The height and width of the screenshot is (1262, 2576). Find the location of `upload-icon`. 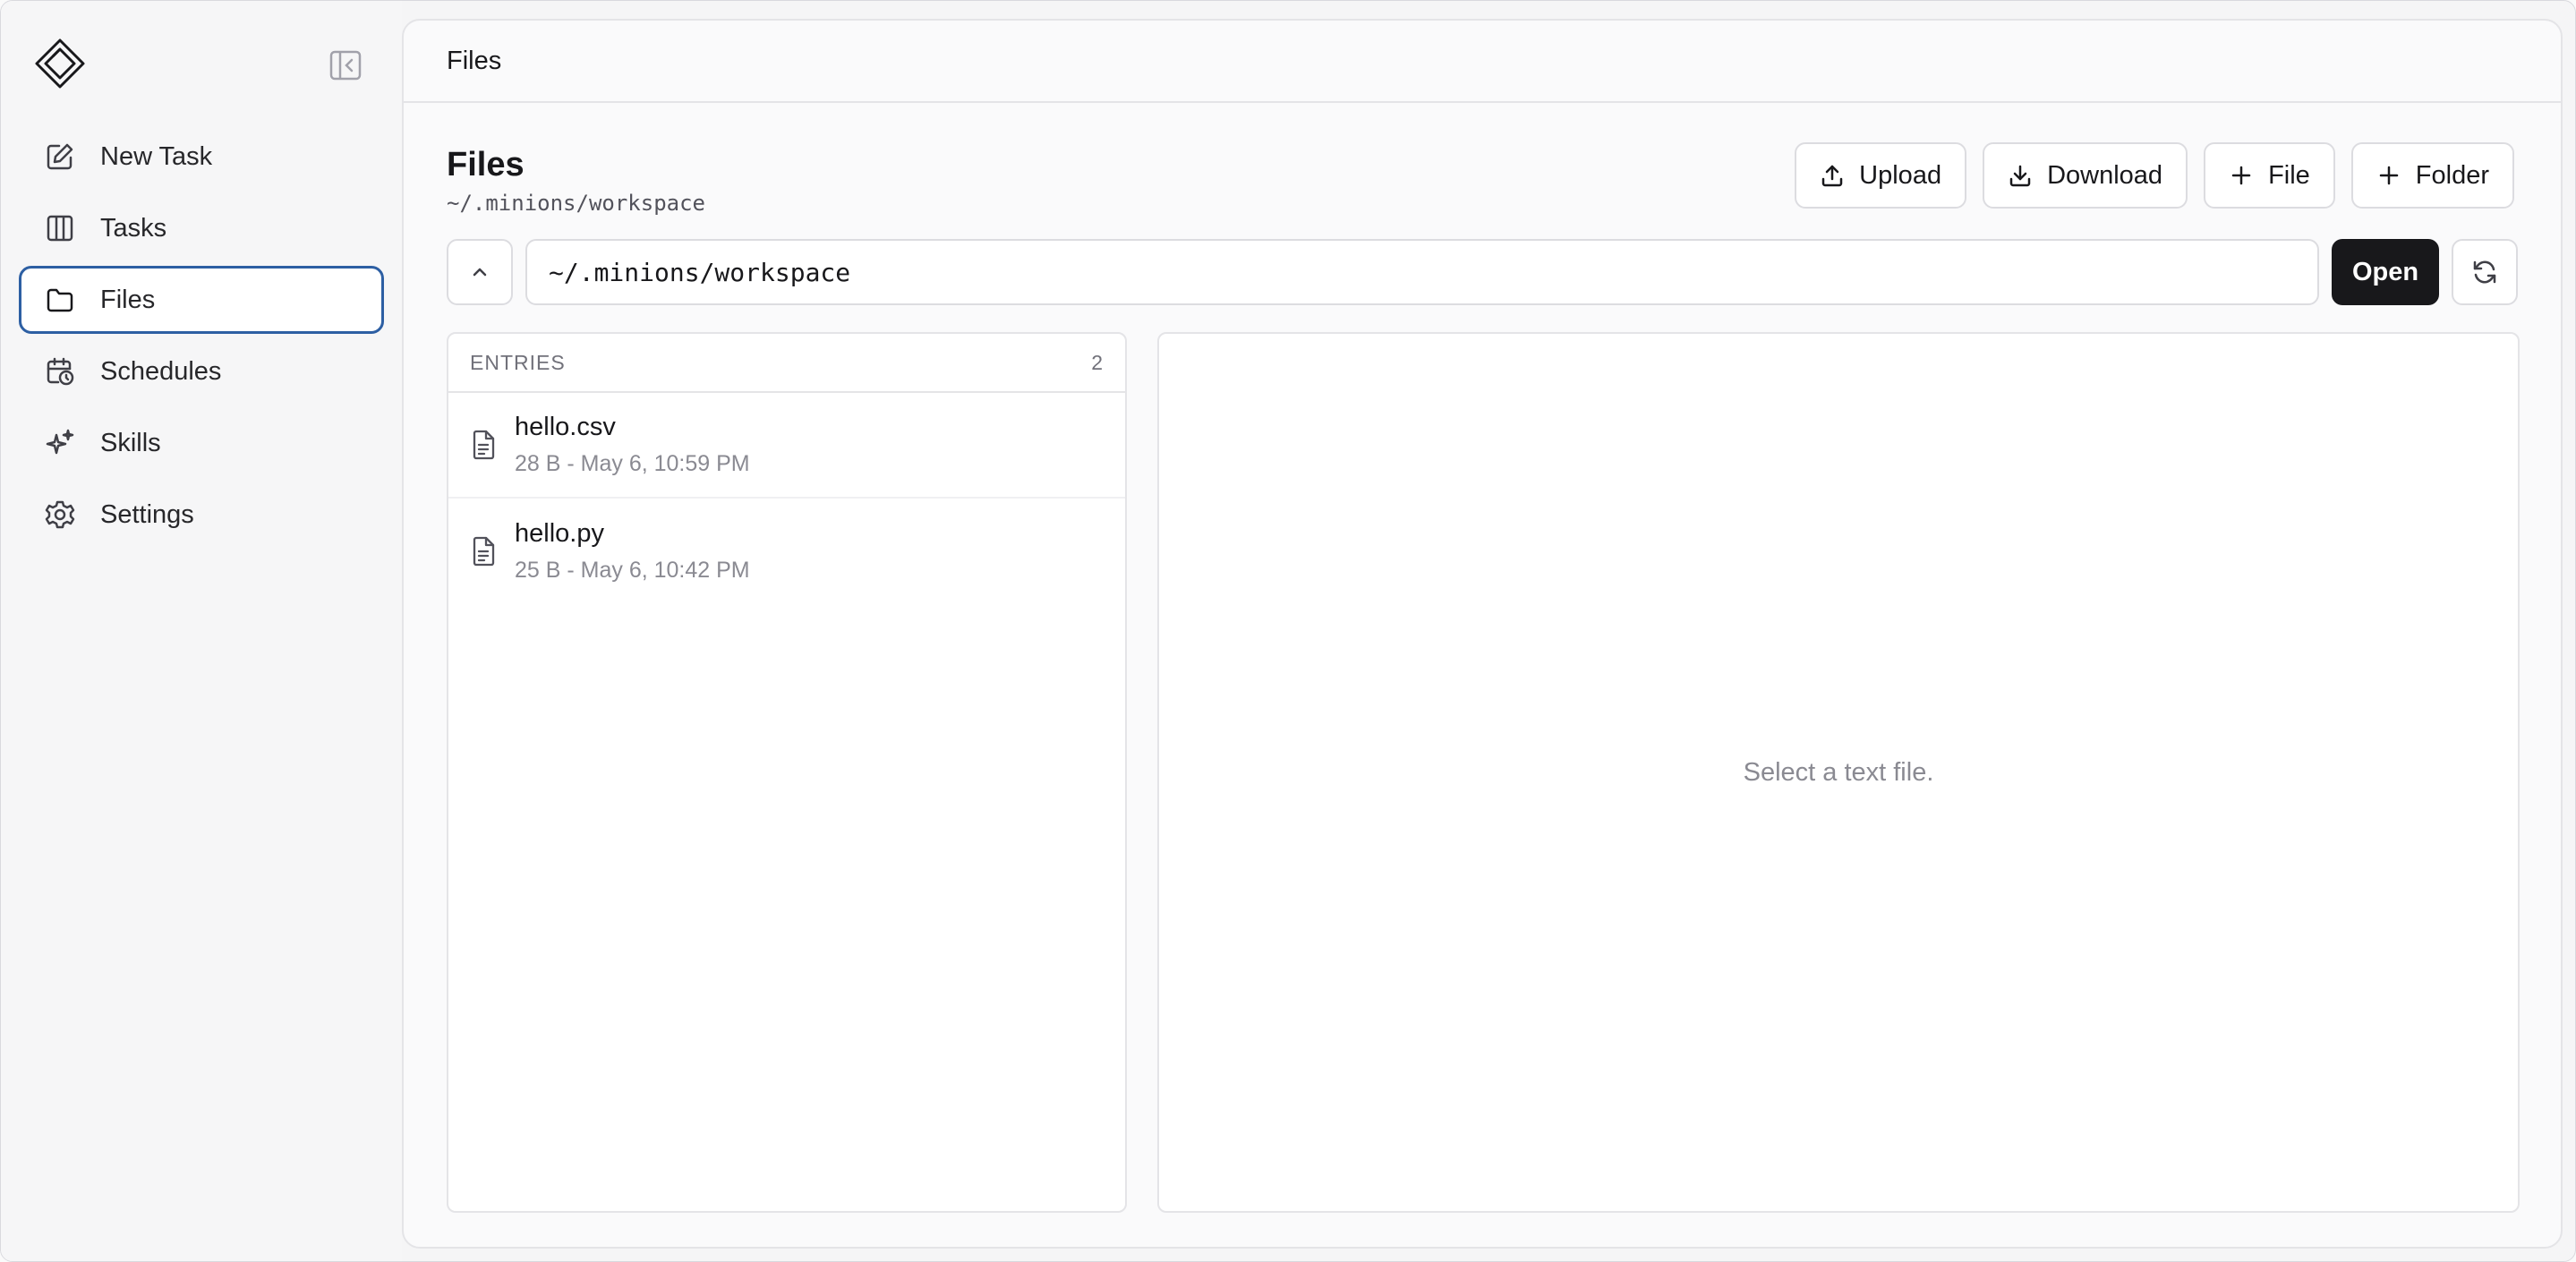

upload-icon is located at coordinates (1832, 176).